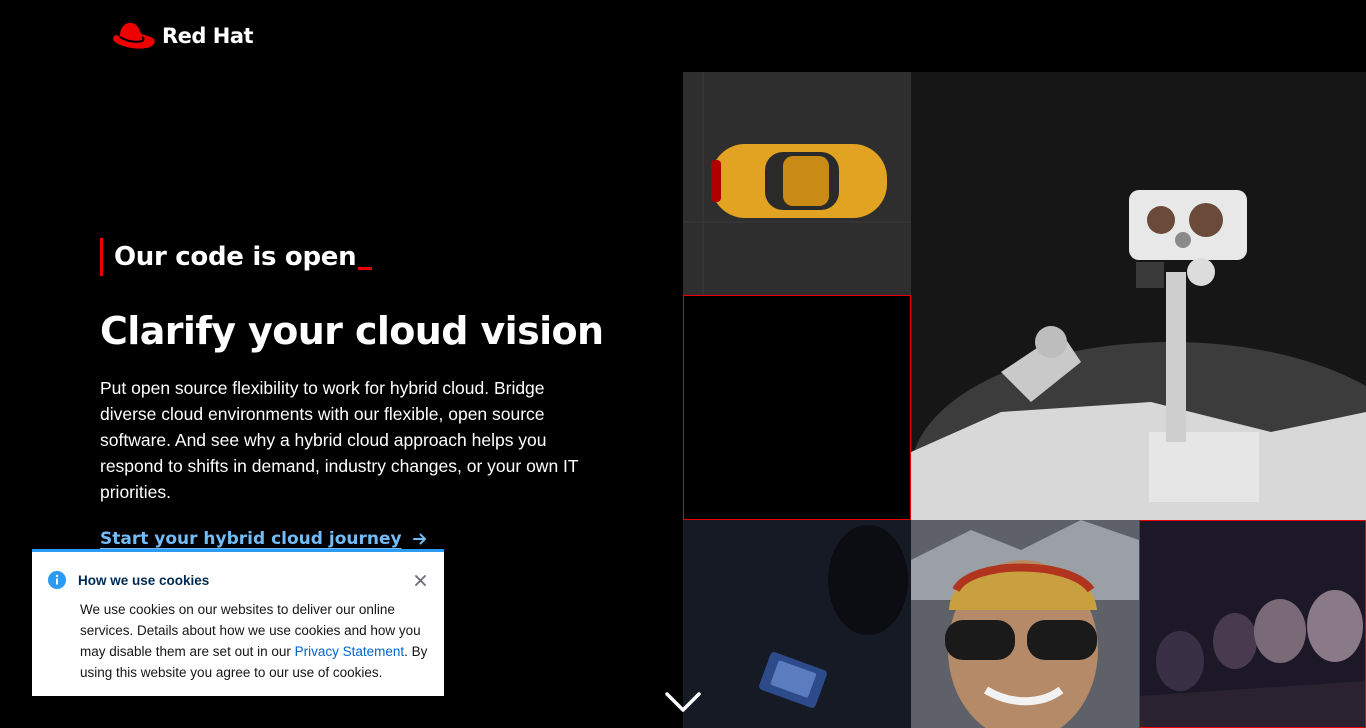 This screenshot has height=728, width=1366. What do you see at coordinates (134, 35) in the screenshot?
I see `red-hat-icon` at bounding box center [134, 35].